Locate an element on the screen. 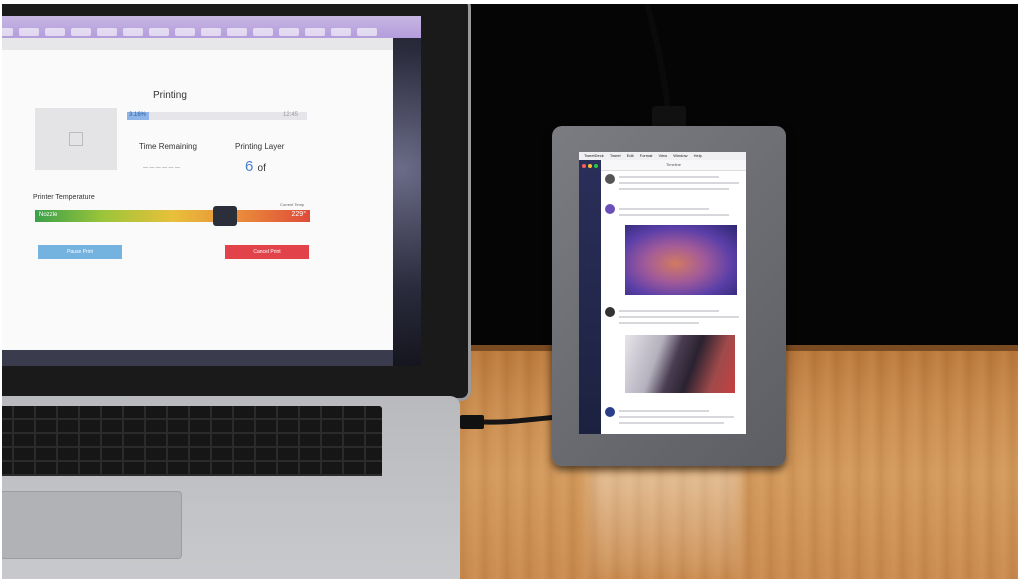 This screenshot has width=1018, height=579. usb-cable is located at coordinates (510, 421).